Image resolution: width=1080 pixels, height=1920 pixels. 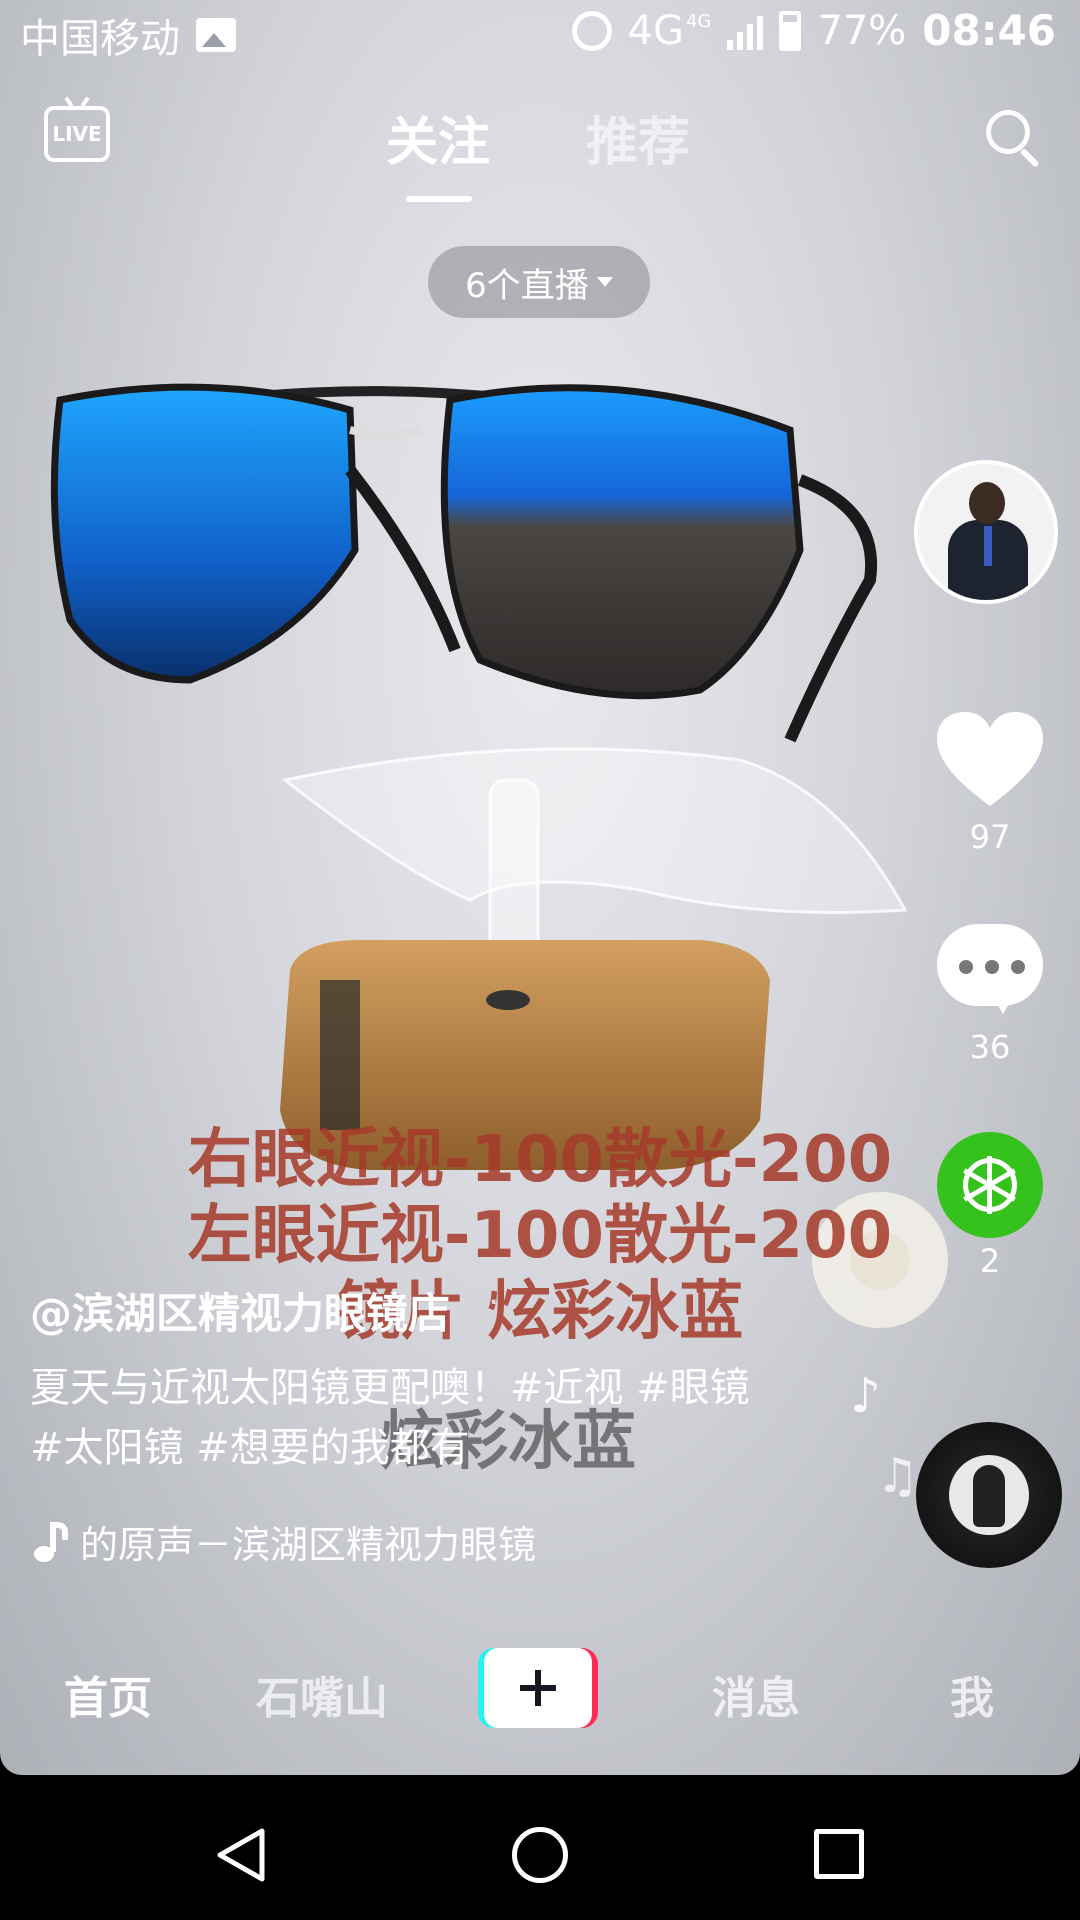 I want to click on author-name: @滨湖区精视力眼镜店, so click(x=240, y=1310).